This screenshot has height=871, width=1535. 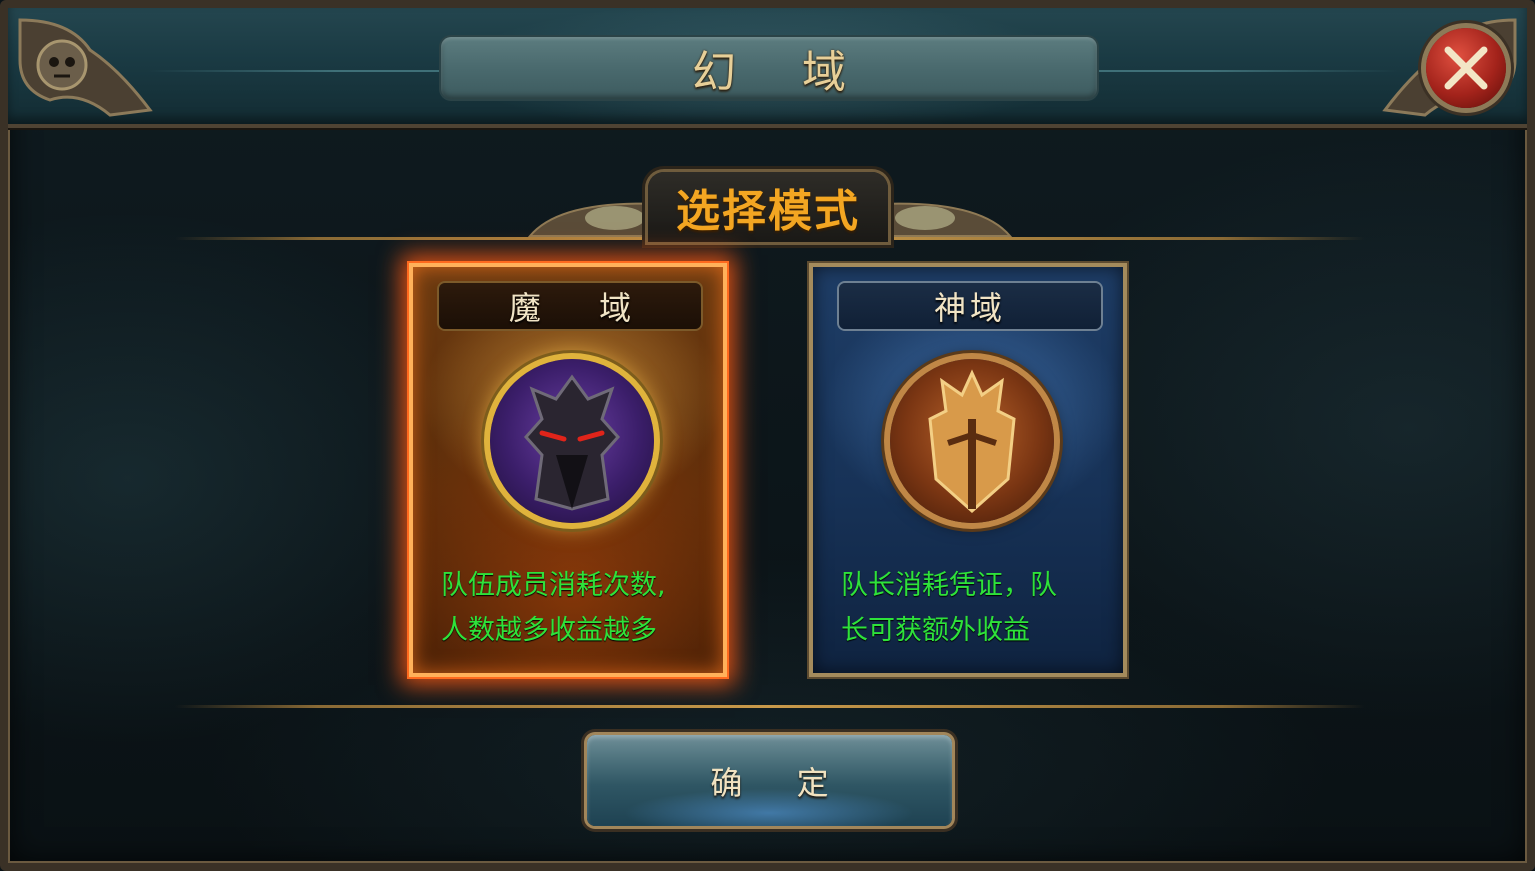 What do you see at coordinates (935, 630) in the screenshot?
I see `mode-desc-line: 长可获额外收益` at bounding box center [935, 630].